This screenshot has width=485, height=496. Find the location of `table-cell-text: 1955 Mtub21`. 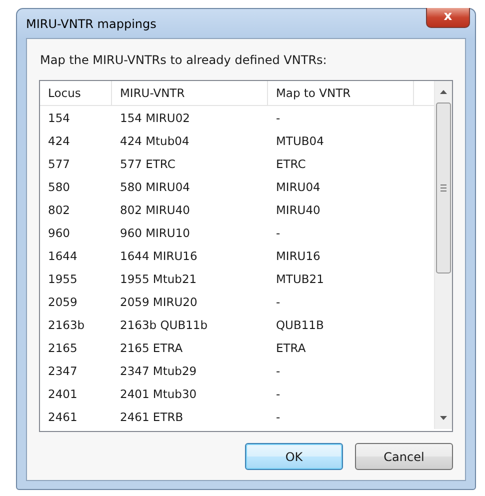

table-cell-text: 1955 Mtub21 is located at coordinates (158, 279).